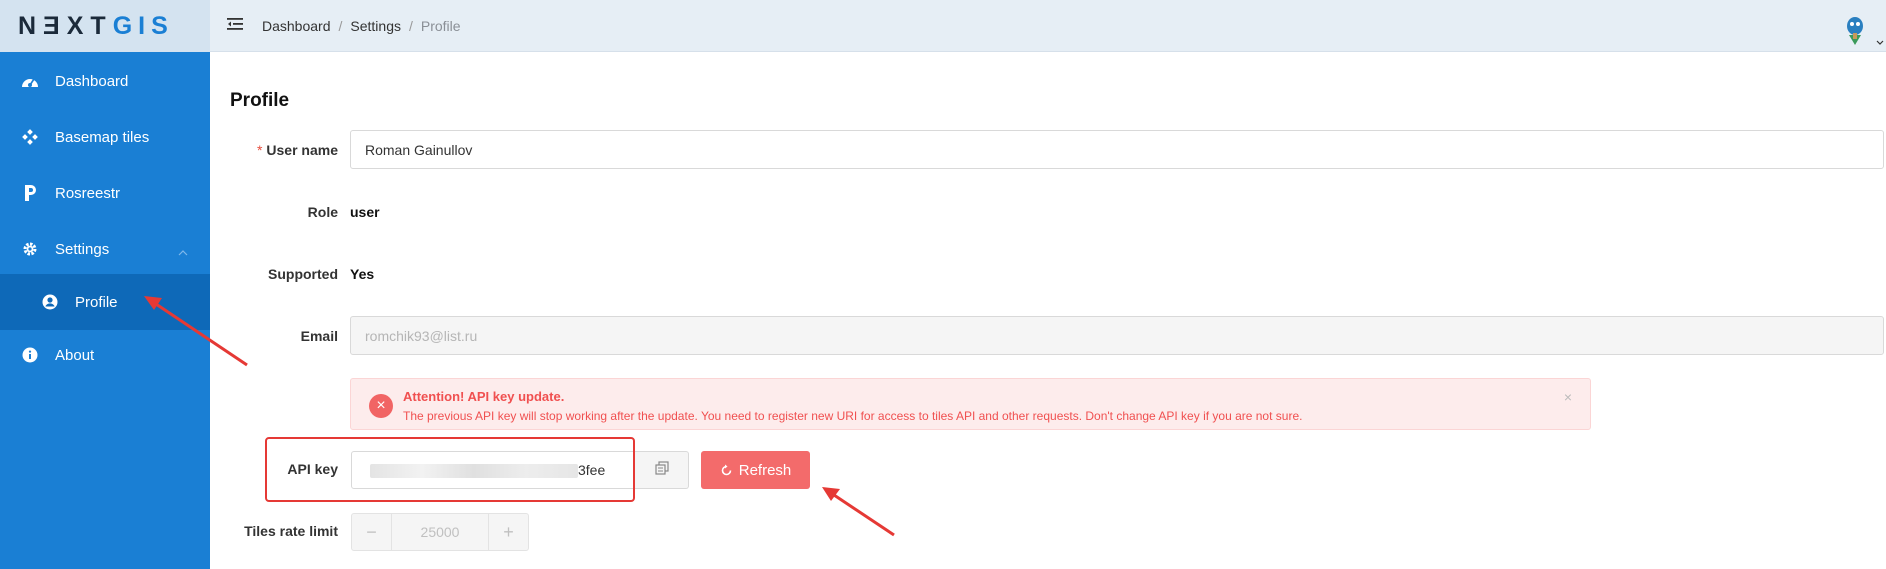 Image resolution: width=1886 pixels, height=569 pixels. I want to click on refresh-button: Refresh, so click(755, 470).